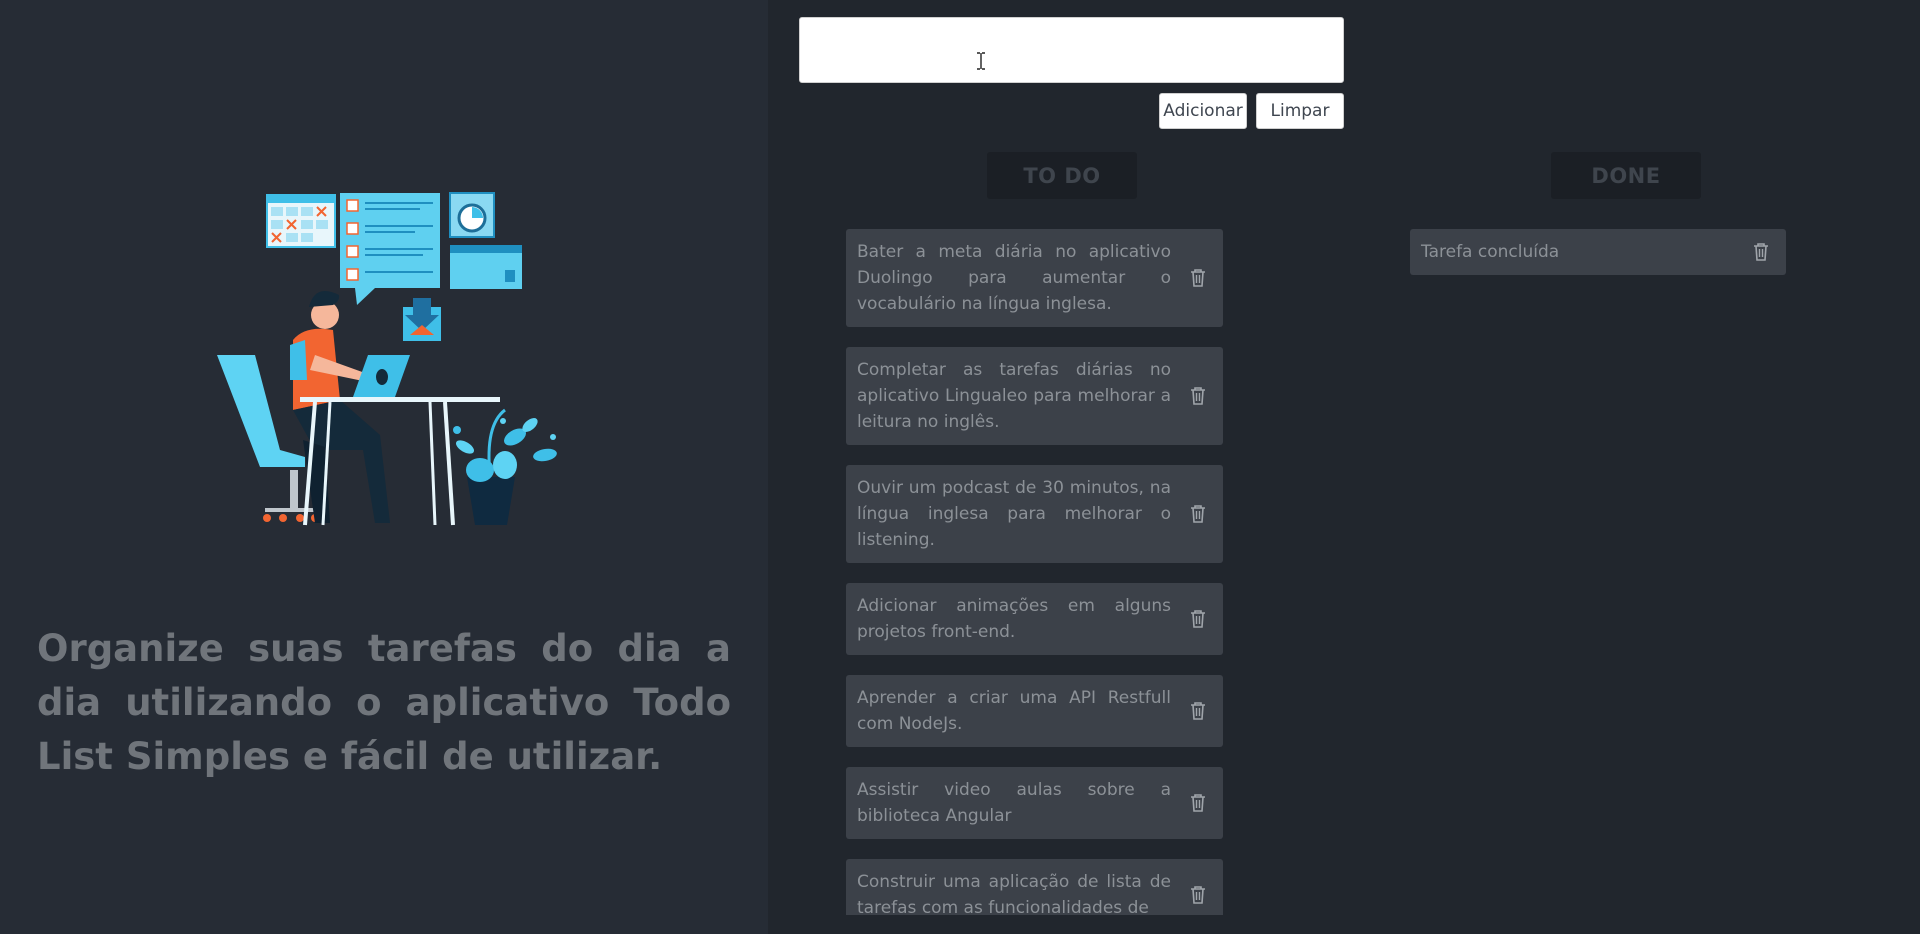 This screenshot has height=934, width=1920. What do you see at coordinates (1490, 252) in the screenshot?
I see `task-text: Tarefa concluída` at bounding box center [1490, 252].